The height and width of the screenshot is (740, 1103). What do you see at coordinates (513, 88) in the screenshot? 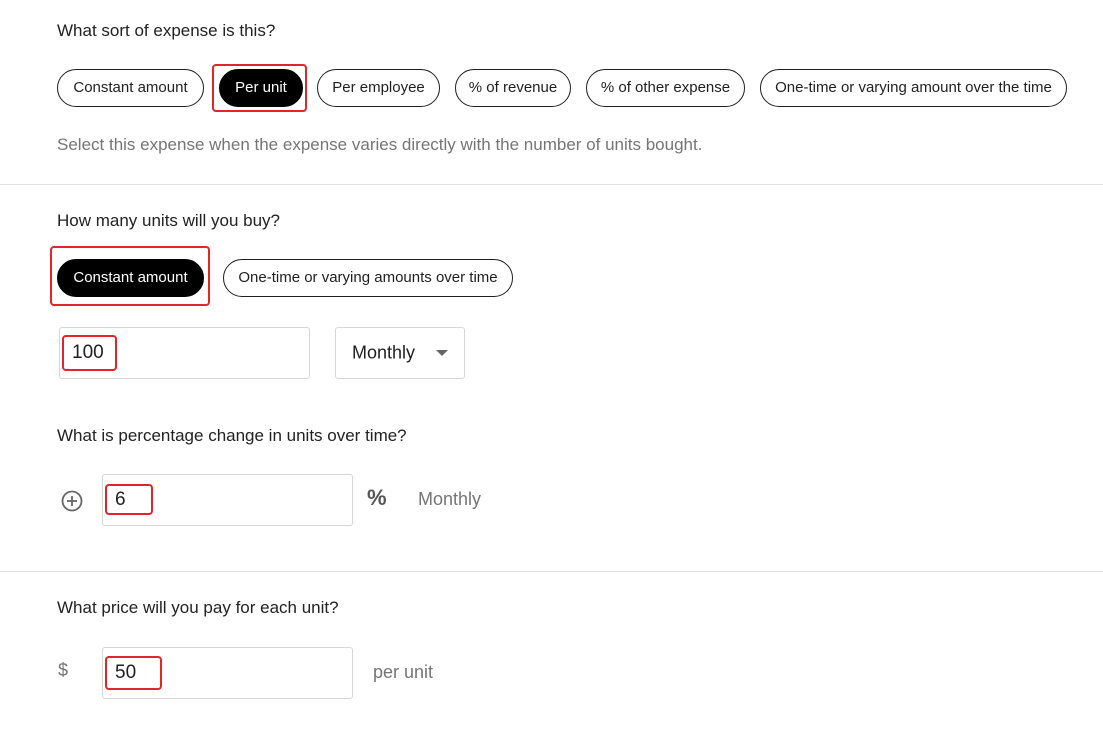
I see `option-percent-of-revenue: % of revenue` at bounding box center [513, 88].